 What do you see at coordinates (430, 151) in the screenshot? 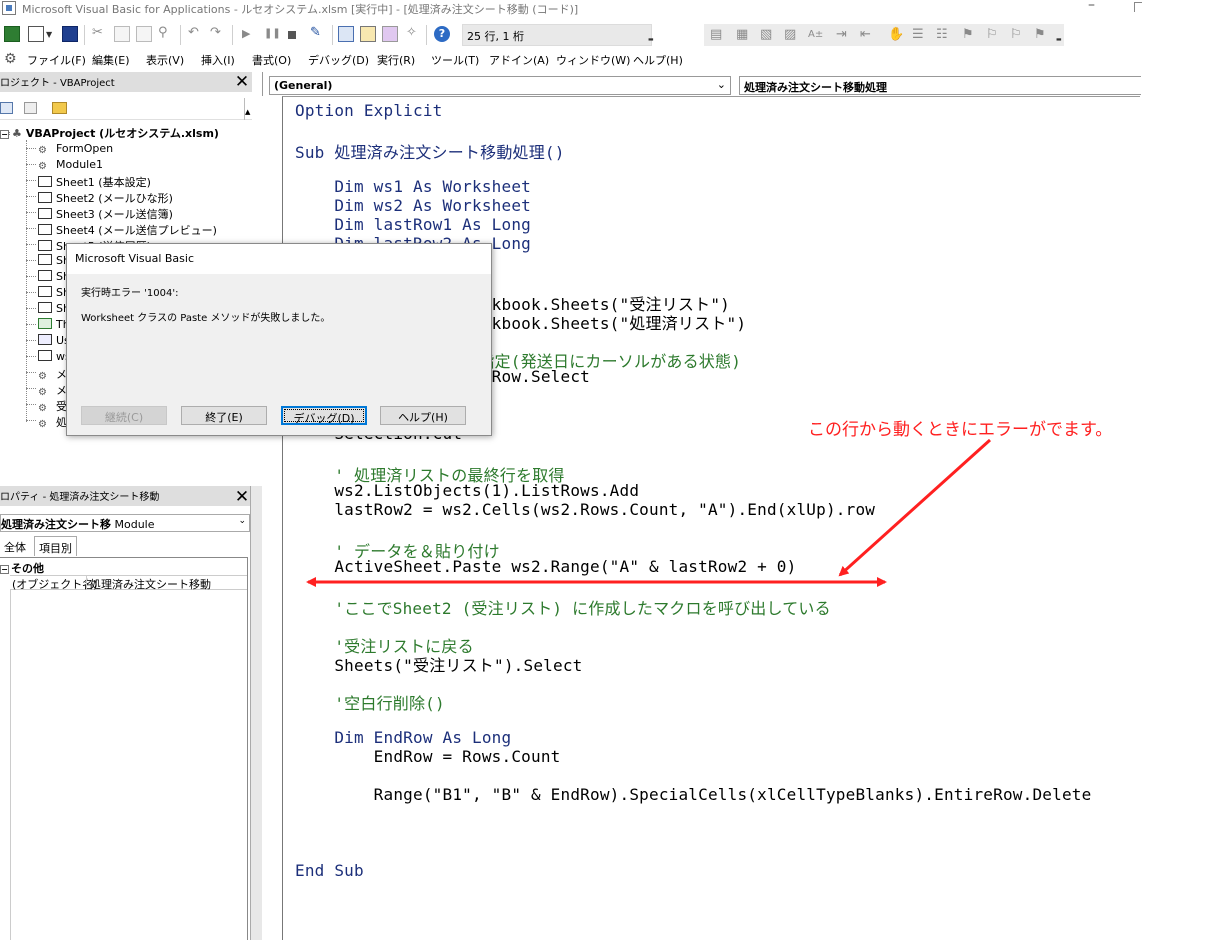
I see `code-line: Sub 処理済み注文シート移動処理()` at bounding box center [430, 151].